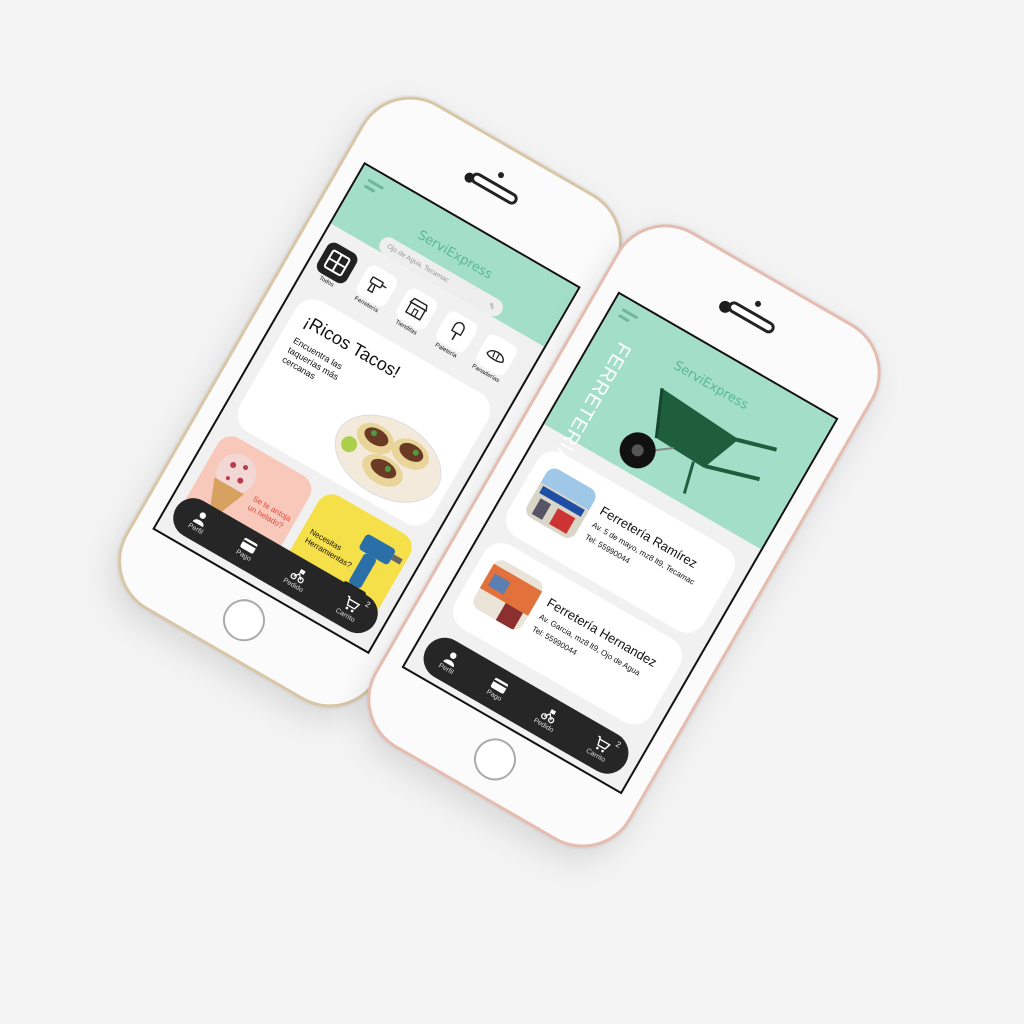 This screenshot has height=1024, width=1024. Describe the element at coordinates (495, 358) in the screenshot. I see `category-panaderias: Panaderías` at that location.